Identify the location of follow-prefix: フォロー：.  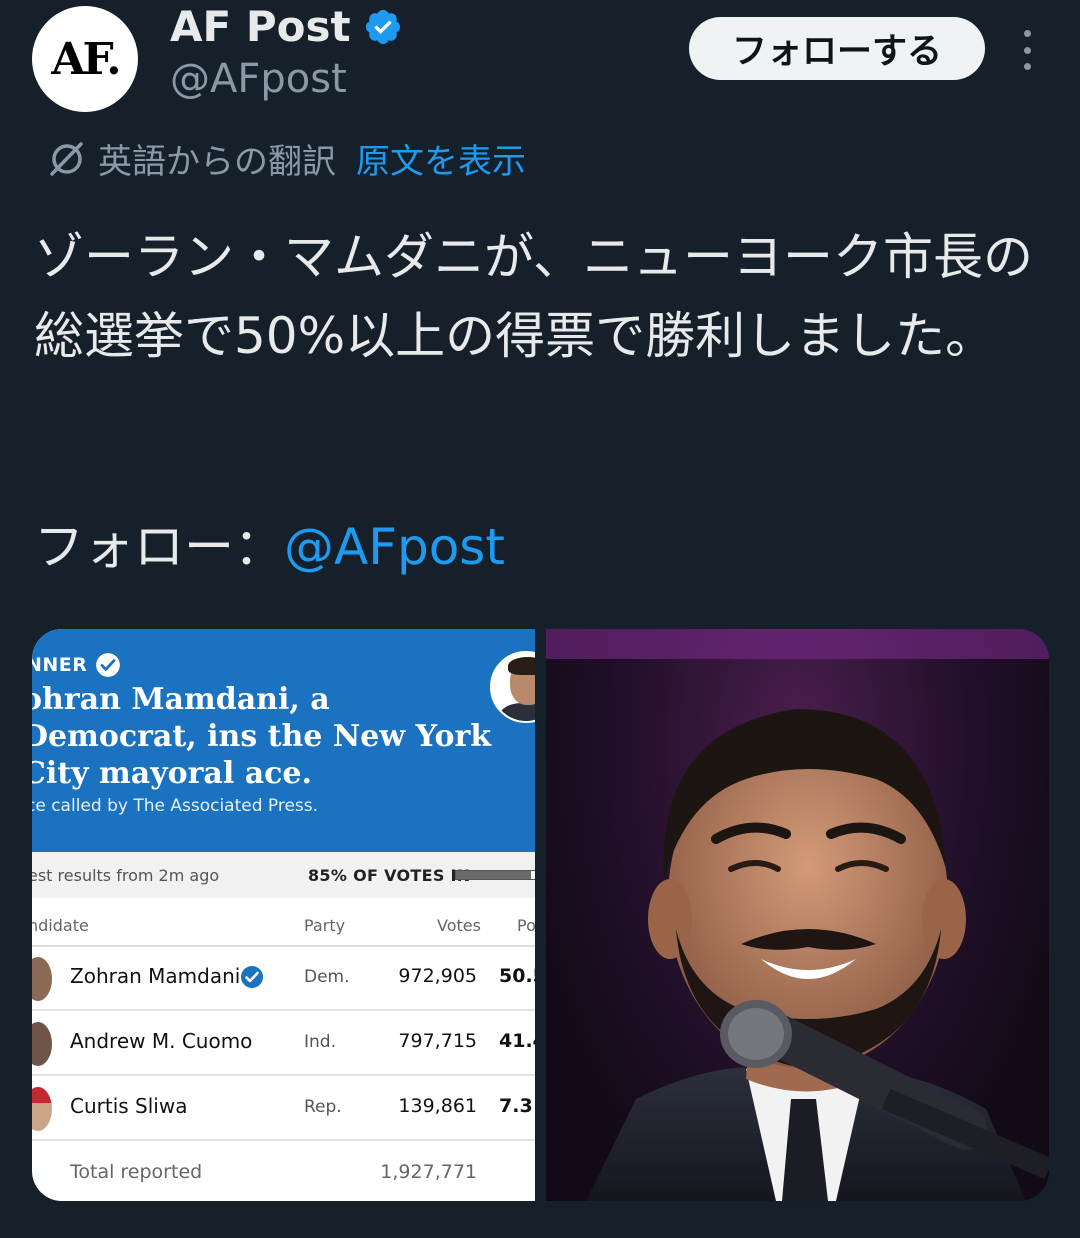
(159, 547).